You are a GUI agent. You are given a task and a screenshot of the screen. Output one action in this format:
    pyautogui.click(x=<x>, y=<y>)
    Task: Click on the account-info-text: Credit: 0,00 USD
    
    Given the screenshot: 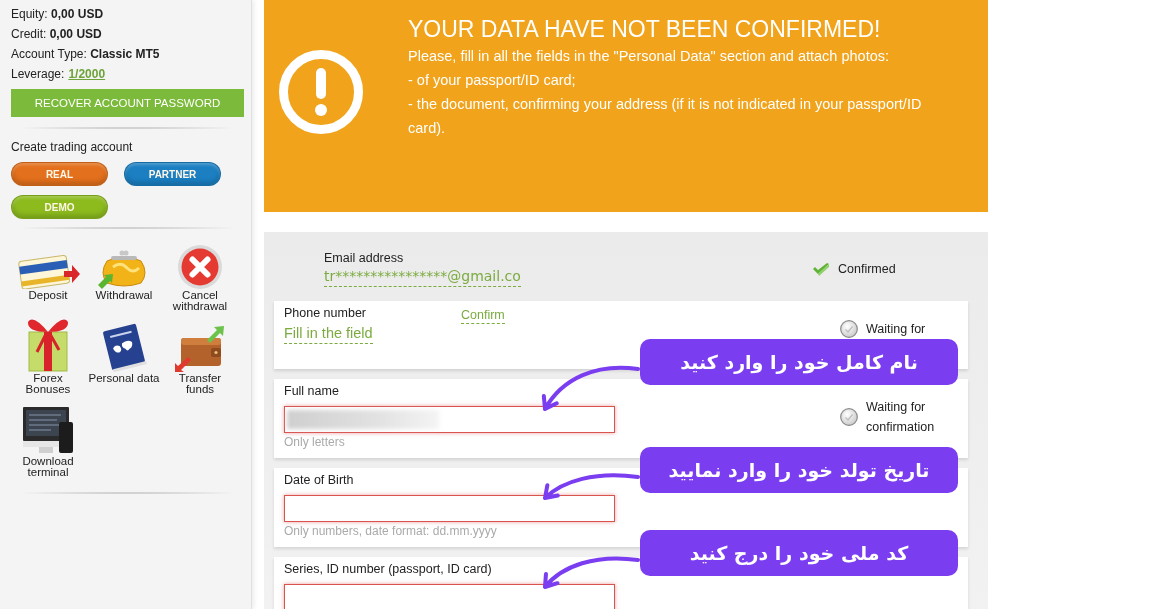 What is the action you would take?
    pyautogui.click(x=56, y=34)
    